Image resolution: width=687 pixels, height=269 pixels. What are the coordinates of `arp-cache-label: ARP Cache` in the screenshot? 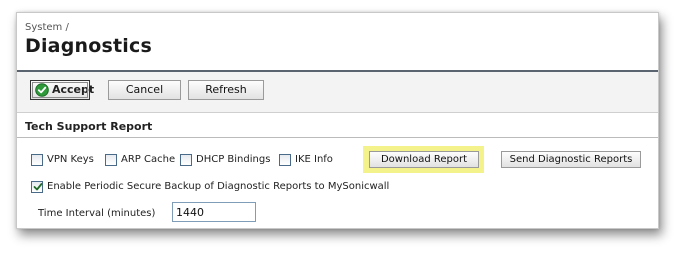 It's located at (148, 159).